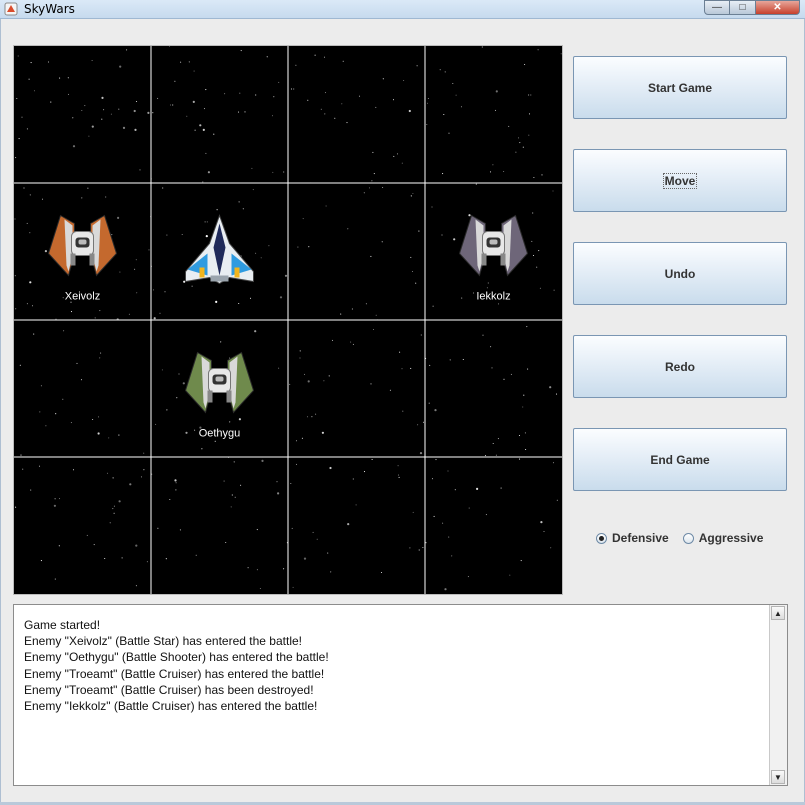 The height and width of the screenshot is (805, 805). I want to click on scroll-down-icon: ▼, so click(778, 777).